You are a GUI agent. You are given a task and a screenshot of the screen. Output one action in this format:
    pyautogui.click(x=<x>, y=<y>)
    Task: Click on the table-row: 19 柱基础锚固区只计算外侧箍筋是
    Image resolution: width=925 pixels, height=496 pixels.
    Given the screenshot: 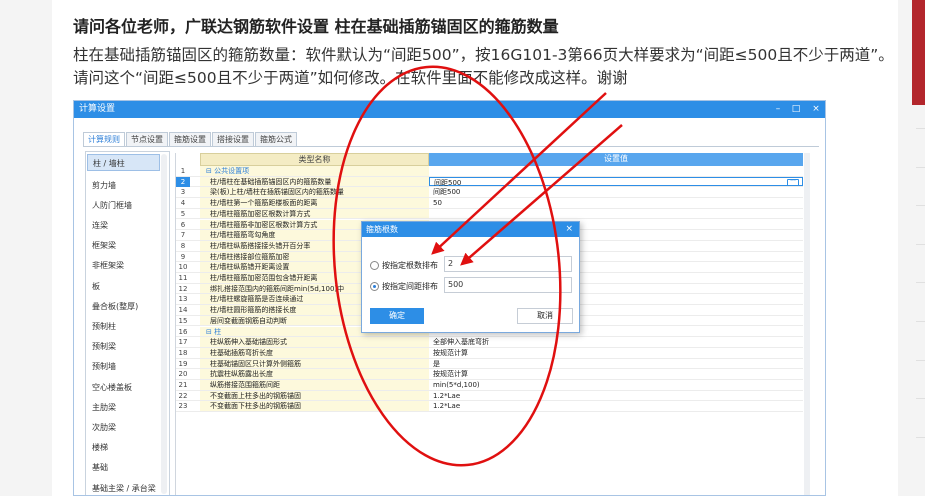 What is the action you would take?
    pyautogui.click(x=489, y=364)
    